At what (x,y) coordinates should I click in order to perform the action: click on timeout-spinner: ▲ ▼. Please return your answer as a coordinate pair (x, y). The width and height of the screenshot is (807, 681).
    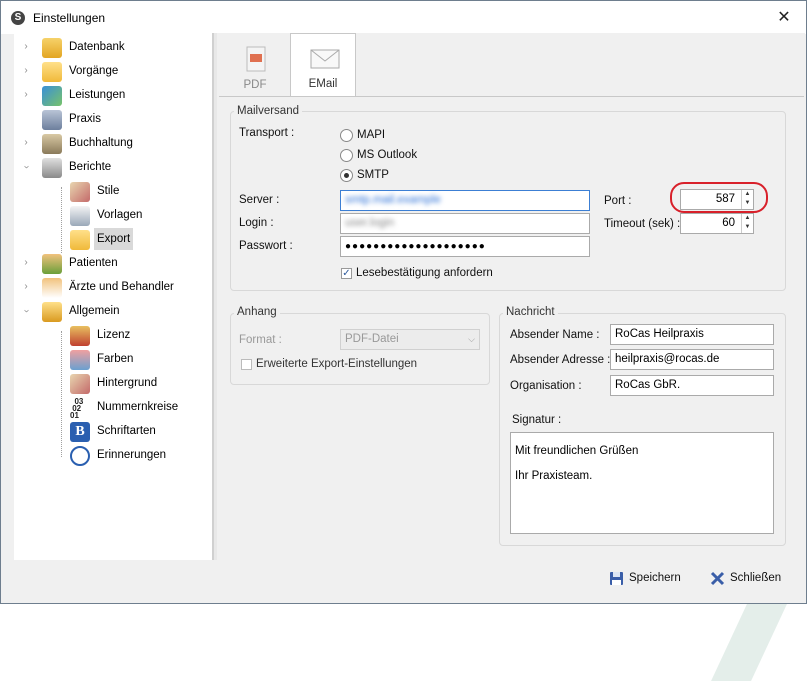
    Looking at the image, I should click on (747, 223).